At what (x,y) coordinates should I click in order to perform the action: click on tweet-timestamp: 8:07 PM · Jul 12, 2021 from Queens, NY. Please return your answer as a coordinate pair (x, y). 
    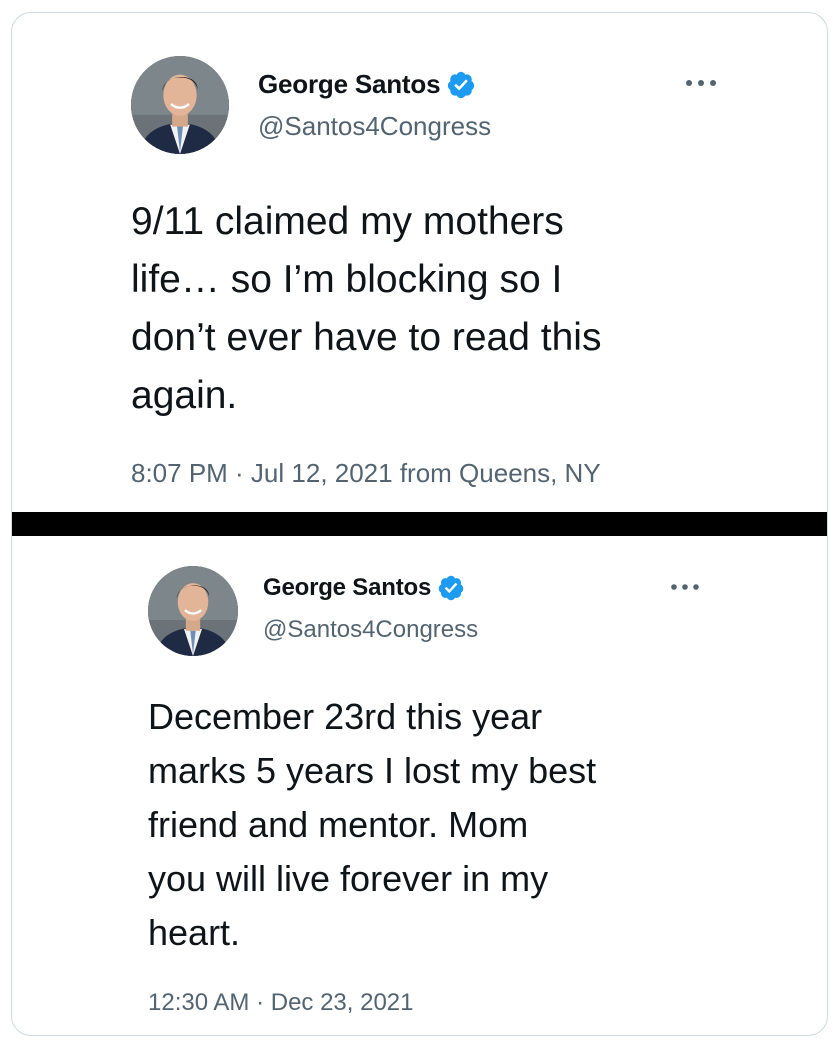
    Looking at the image, I should click on (366, 473).